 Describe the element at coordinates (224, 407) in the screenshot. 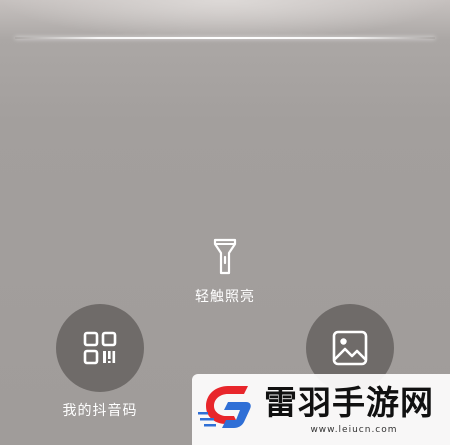

I see `leiyu-logo-icon` at that location.